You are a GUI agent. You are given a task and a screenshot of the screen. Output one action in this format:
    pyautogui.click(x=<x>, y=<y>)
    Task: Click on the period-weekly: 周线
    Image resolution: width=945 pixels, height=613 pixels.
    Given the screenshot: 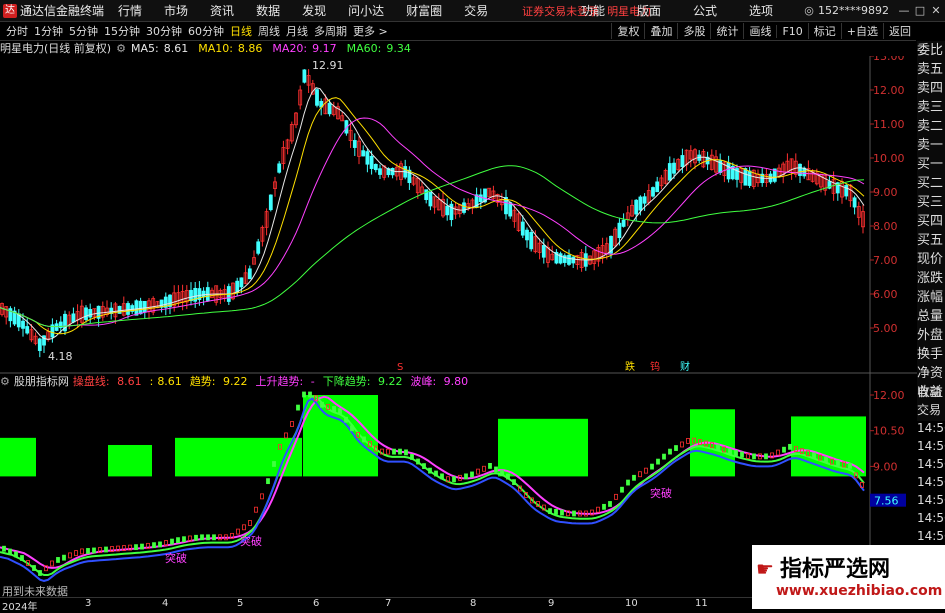 What is the action you would take?
    pyautogui.click(x=269, y=31)
    